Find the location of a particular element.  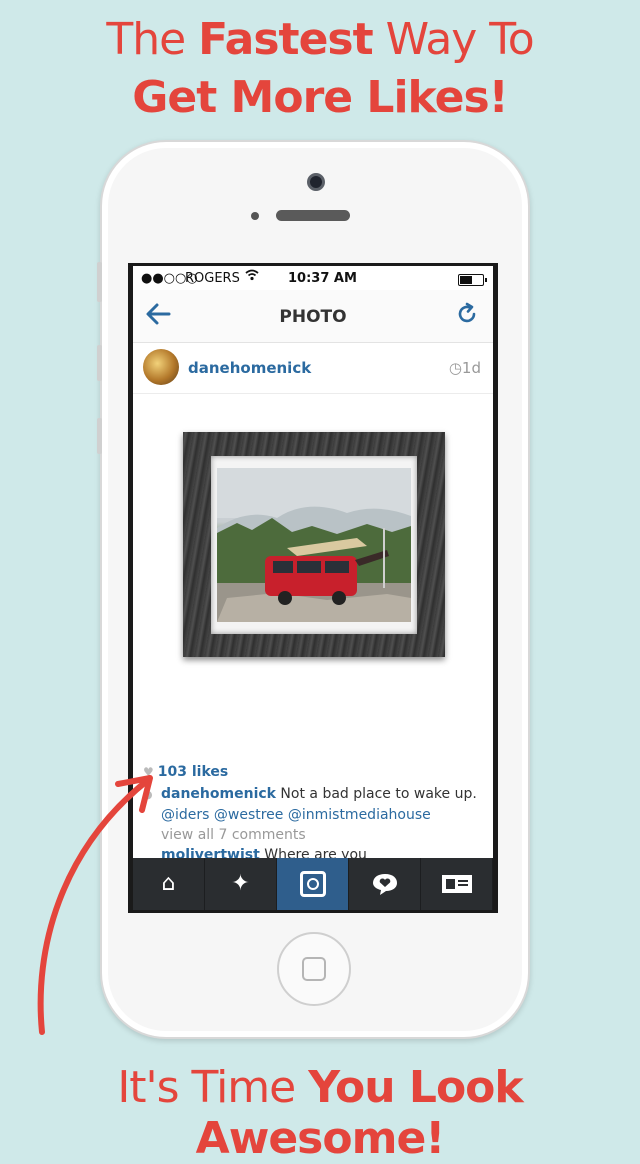

volume-up-button is located at coordinates (99, 363).